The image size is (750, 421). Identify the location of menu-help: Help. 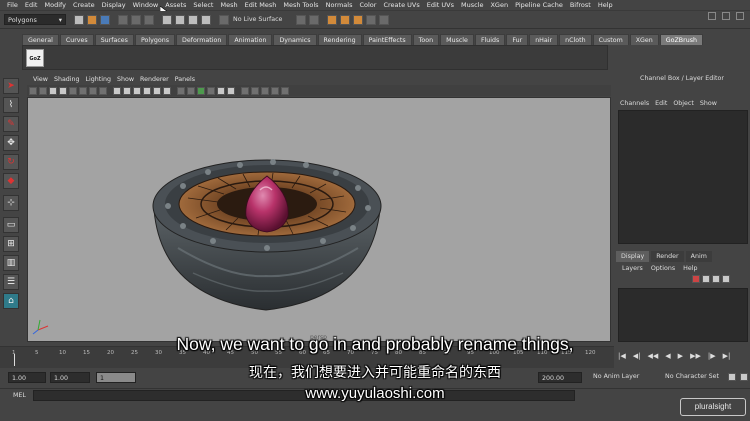
(605, 5).